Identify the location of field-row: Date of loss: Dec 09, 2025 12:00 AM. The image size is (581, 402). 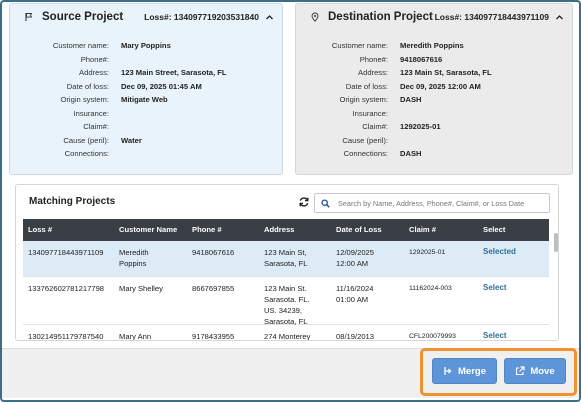
(434, 87).